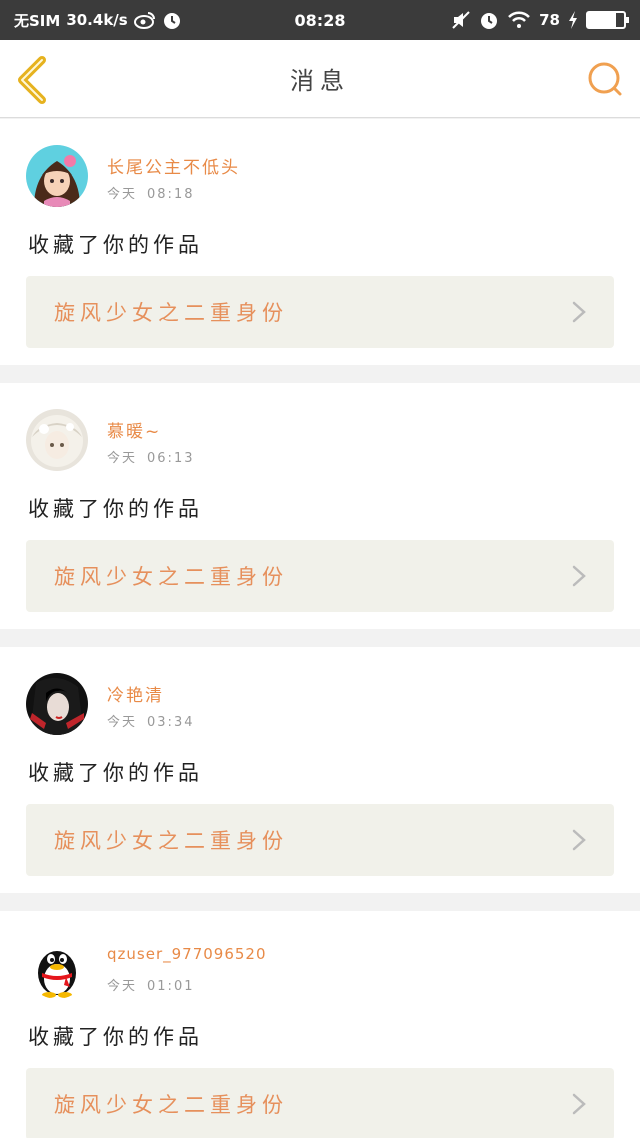  Describe the element at coordinates (151, 722) in the screenshot. I see `timestamp: 今天 03:34` at that location.